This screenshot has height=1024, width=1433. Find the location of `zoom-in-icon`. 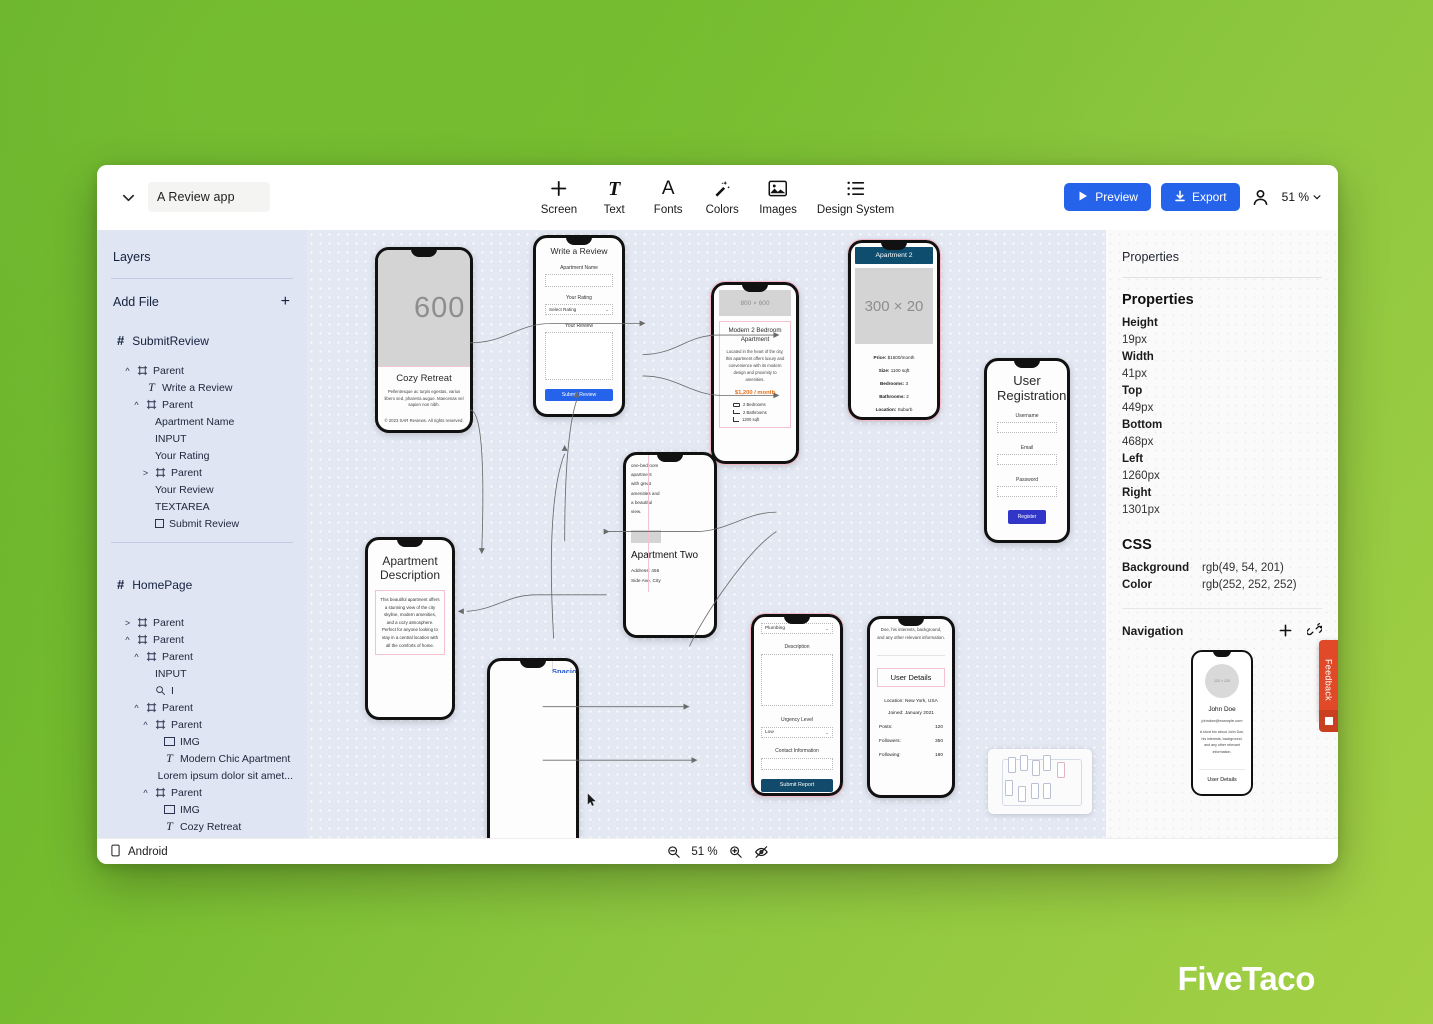

zoom-in-icon is located at coordinates (736, 852).